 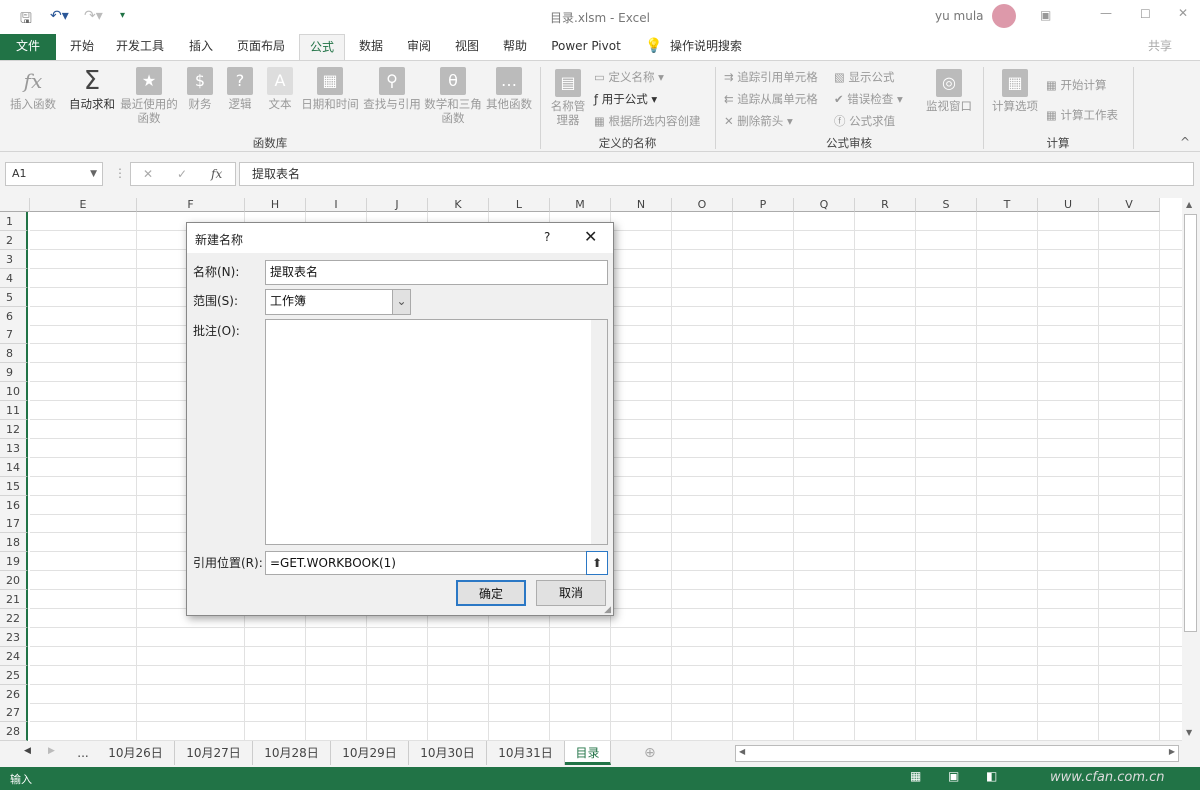 What do you see at coordinates (28, 47) in the screenshot?
I see `tab-file: 文件` at bounding box center [28, 47].